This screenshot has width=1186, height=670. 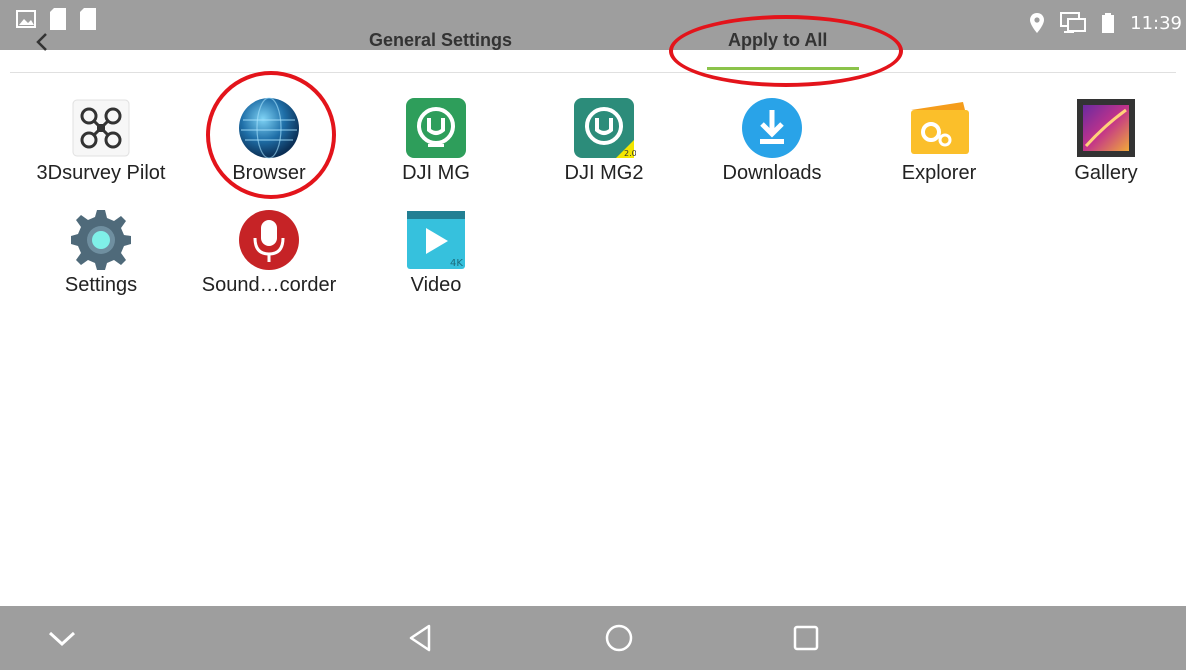 I want to click on gallery-icon, so click(x=1106, y=128).